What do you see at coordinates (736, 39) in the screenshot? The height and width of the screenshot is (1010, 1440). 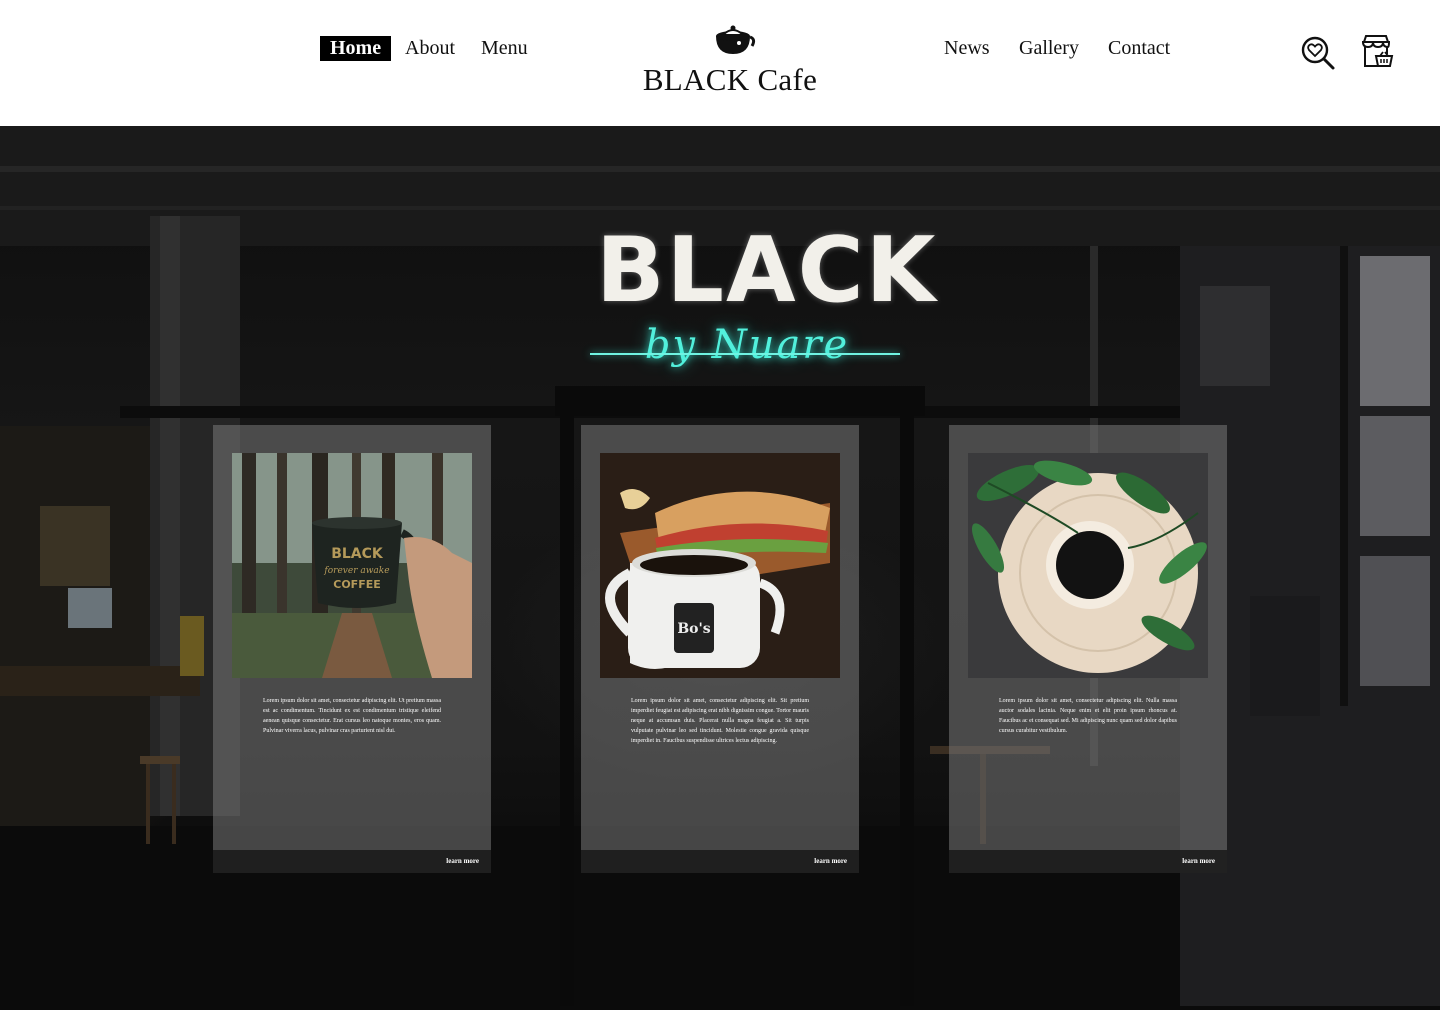 I see `coffee-pot-icon` at bounding box center [736, 39].